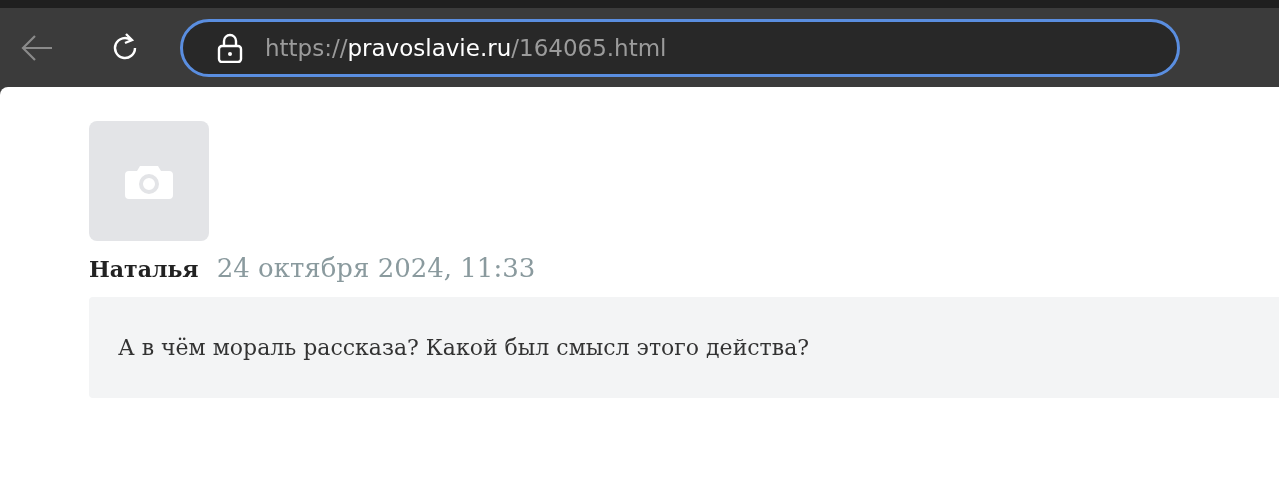  Describe the element at coordinates (466, 47) in the screenshot. I see `url-text: https://pravoslavie.ru/164065.html` at that location.